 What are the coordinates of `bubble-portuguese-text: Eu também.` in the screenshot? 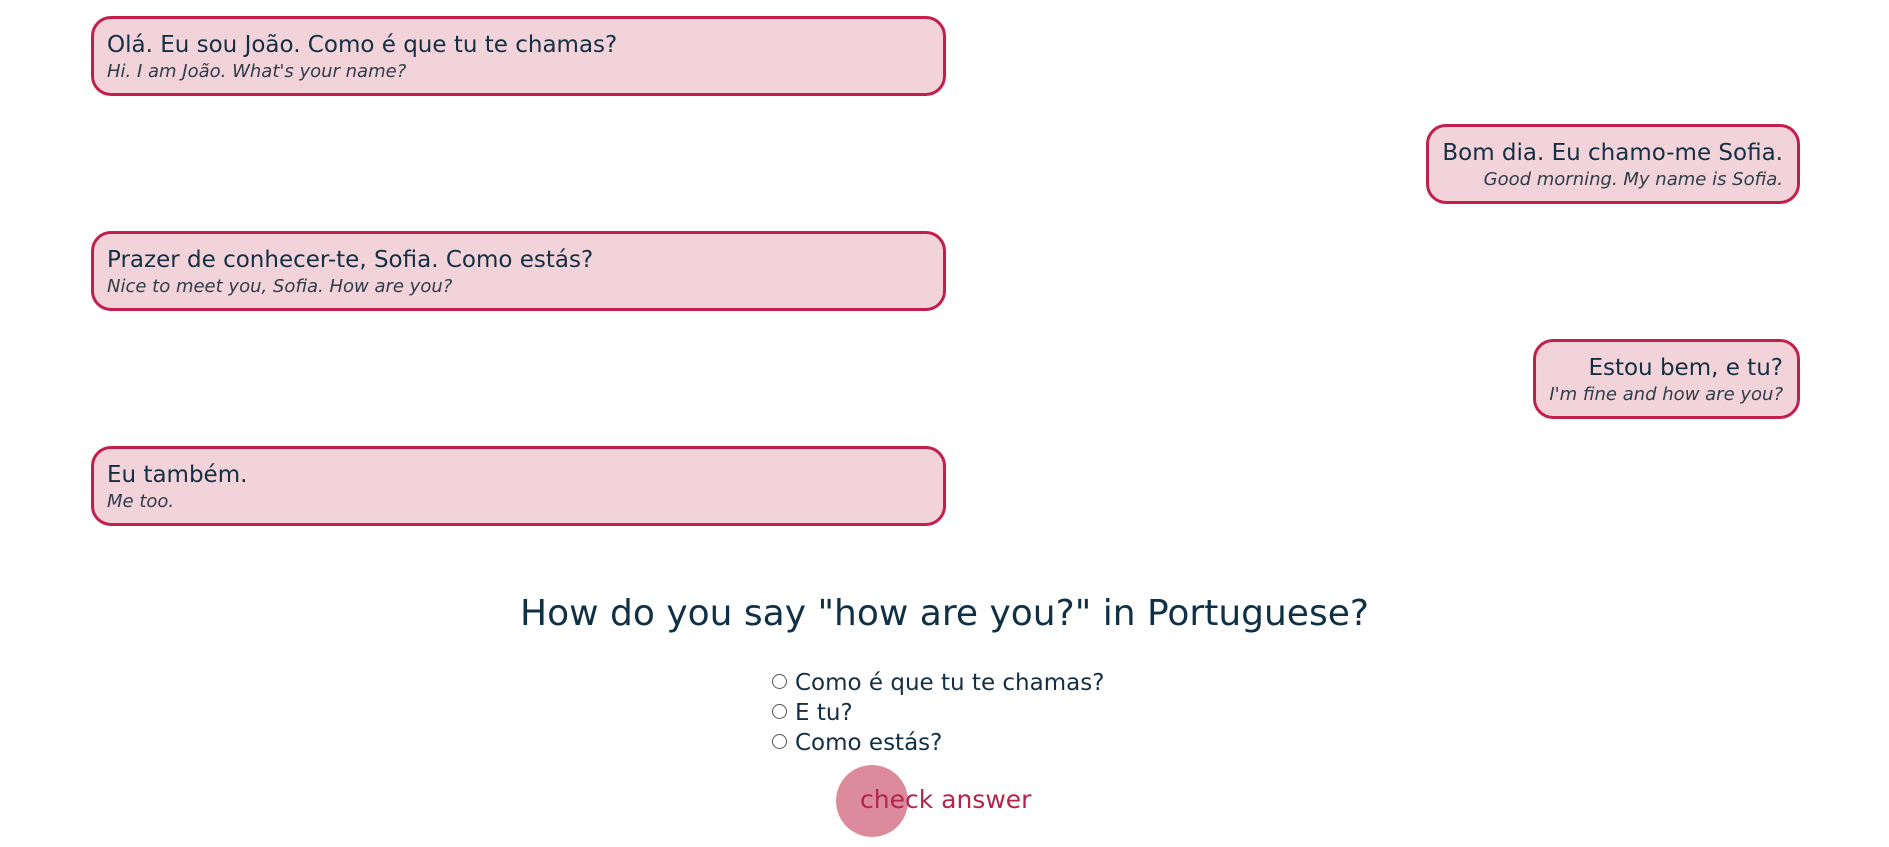 It's located at (177, 475).